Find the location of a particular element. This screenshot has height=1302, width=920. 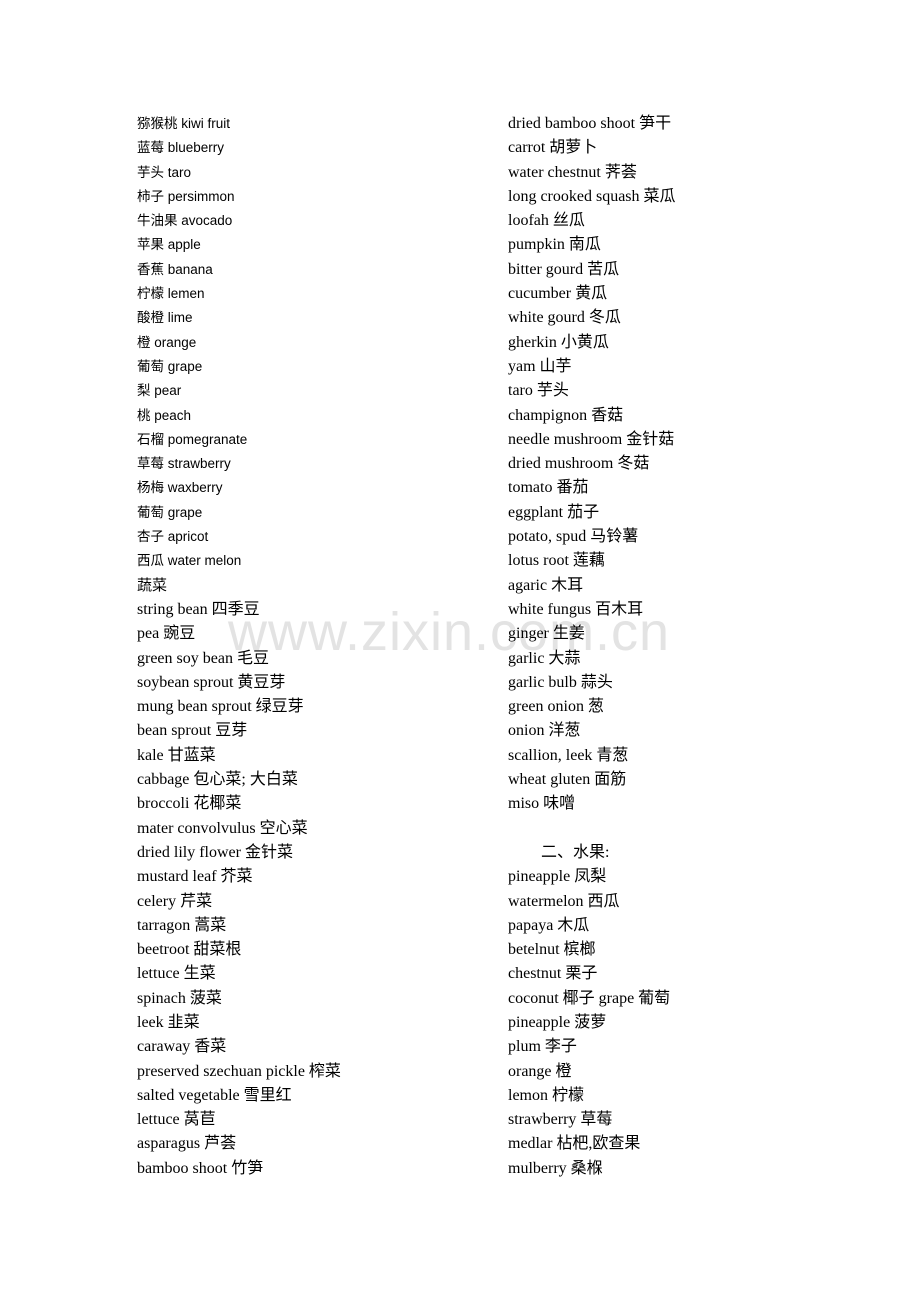

vocabulary-line: 香蕉 banana is located at coordinates (175, 269).